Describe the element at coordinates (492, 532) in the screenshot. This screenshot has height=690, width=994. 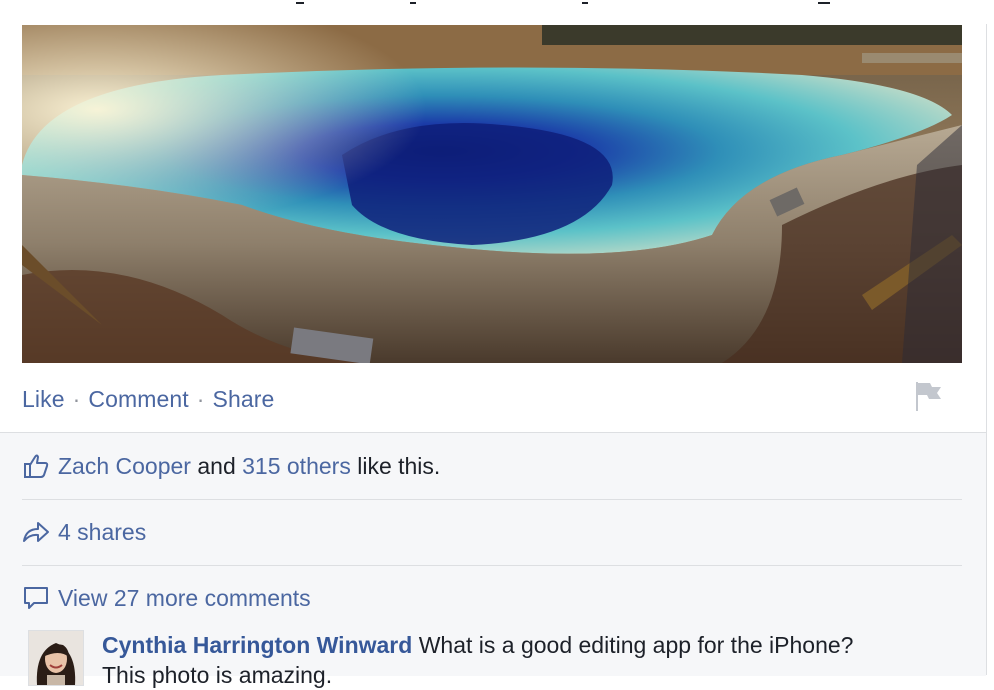
I see `shares-row: 4 shares` at that location.